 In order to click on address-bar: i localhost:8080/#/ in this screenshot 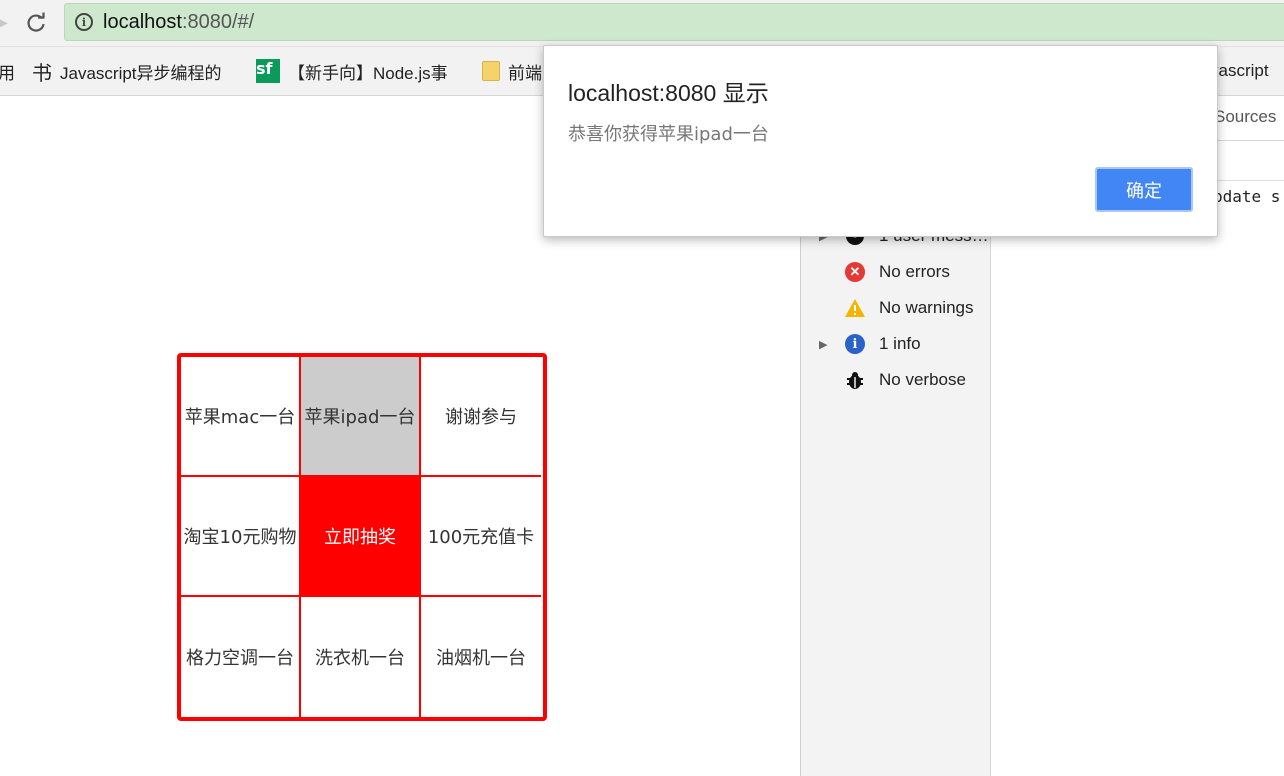, I will do `click(674, 22)`.